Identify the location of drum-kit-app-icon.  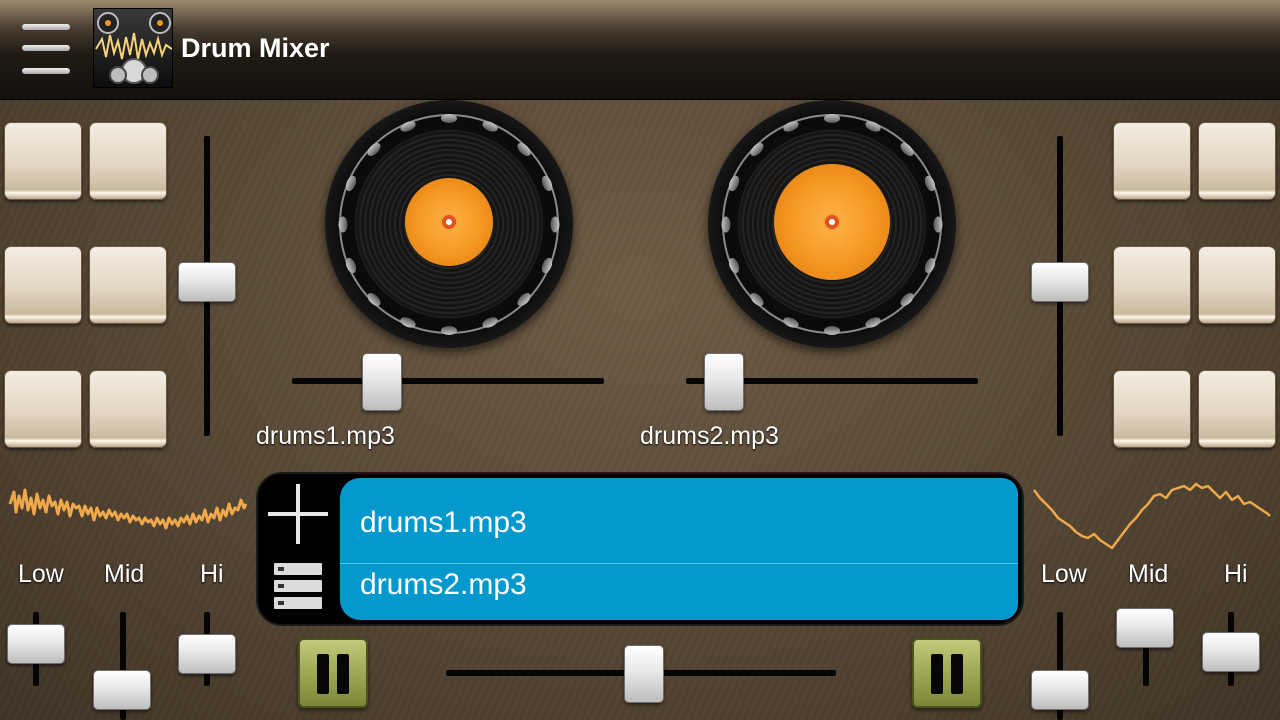
(133, 48).